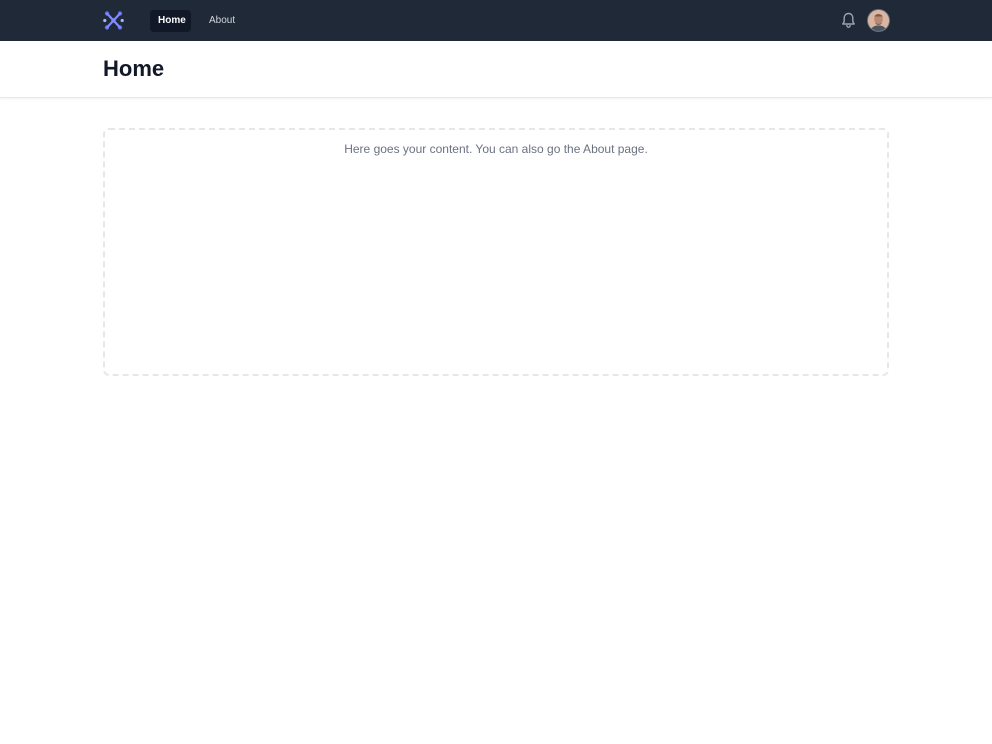  Describe the element at coordinates (848, 20) in the screenshot. I see `bell-icon` at that location.